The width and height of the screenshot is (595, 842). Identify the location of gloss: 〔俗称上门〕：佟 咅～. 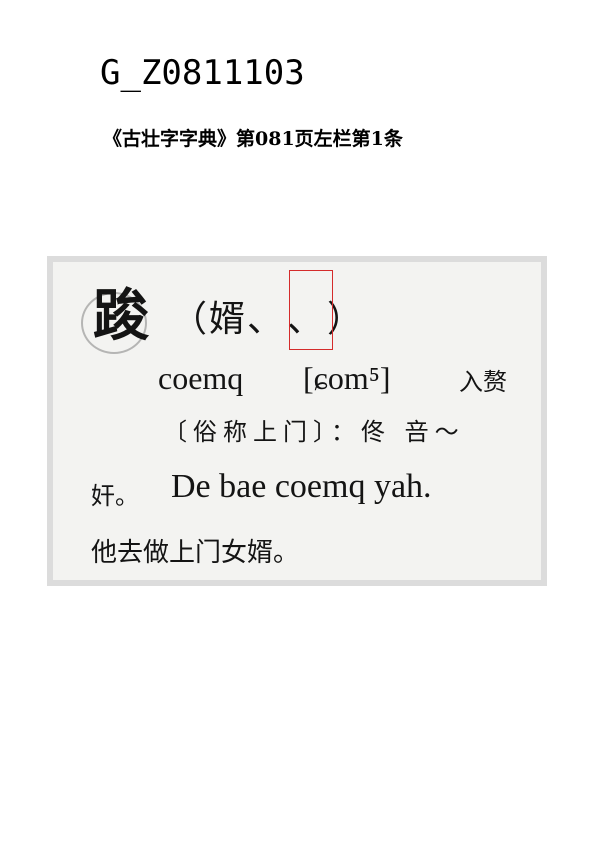
(314, 432).